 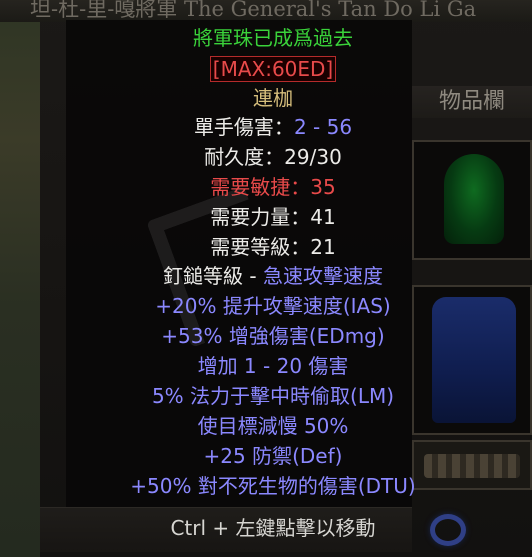 What do you see at coordinates (323, 187) in the screenshot?
I see `req-dex-value: 35` at bounding box center [323, 187].